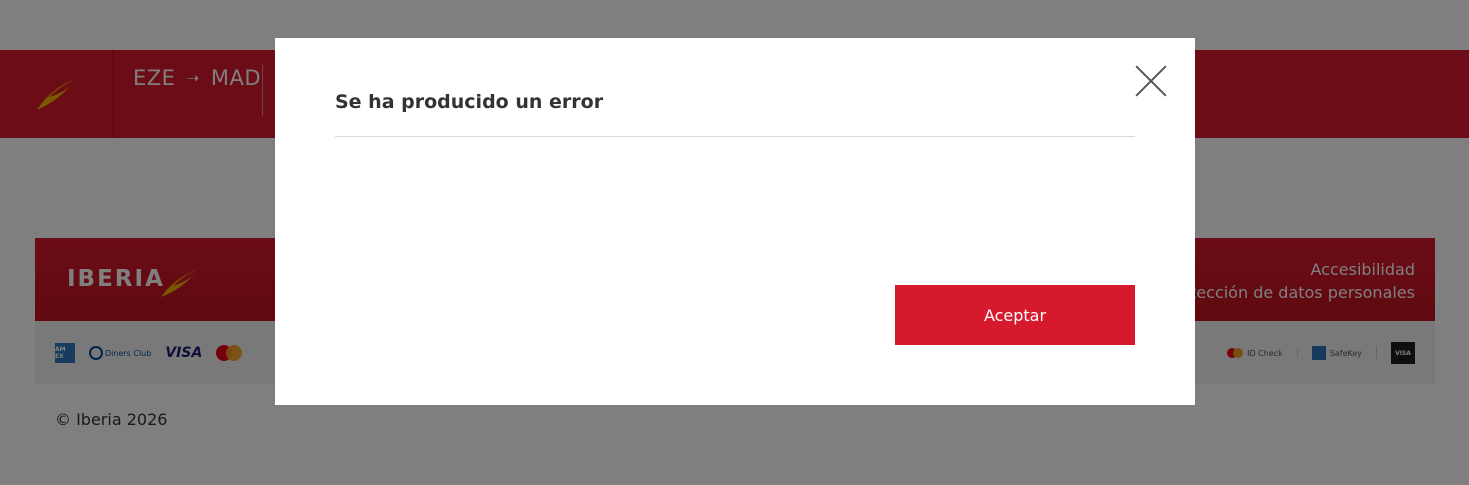  I want to click on accept-button: Aceptar, so click(1015, 315).